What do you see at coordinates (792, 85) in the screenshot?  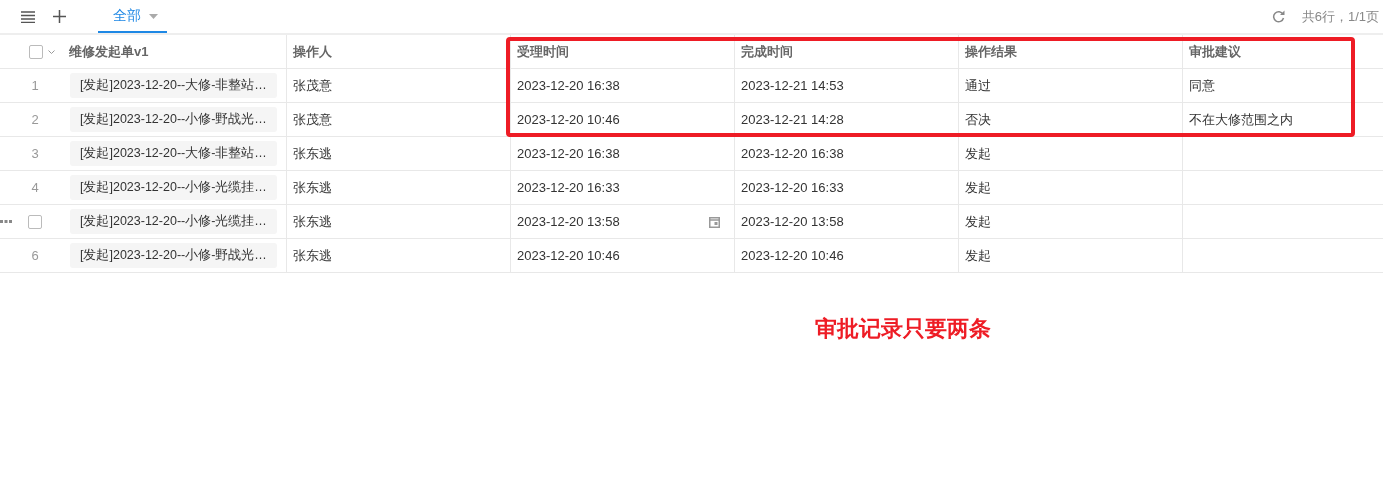 I see `table-cell-text: 2023-12-21 14:53` at bounding box center [792, 85].